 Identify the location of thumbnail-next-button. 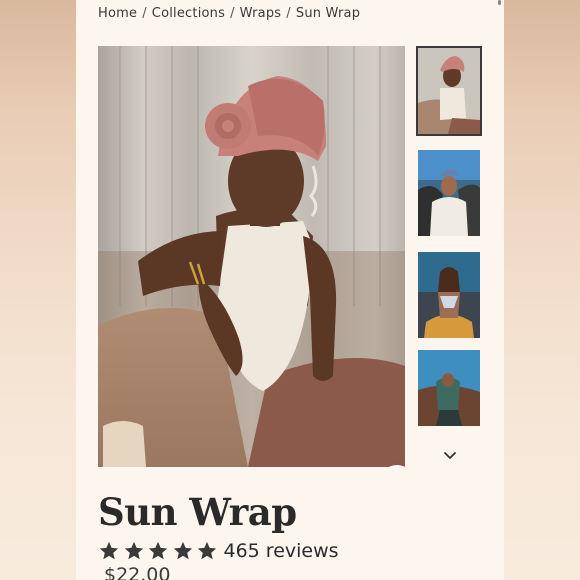
(450, 456).